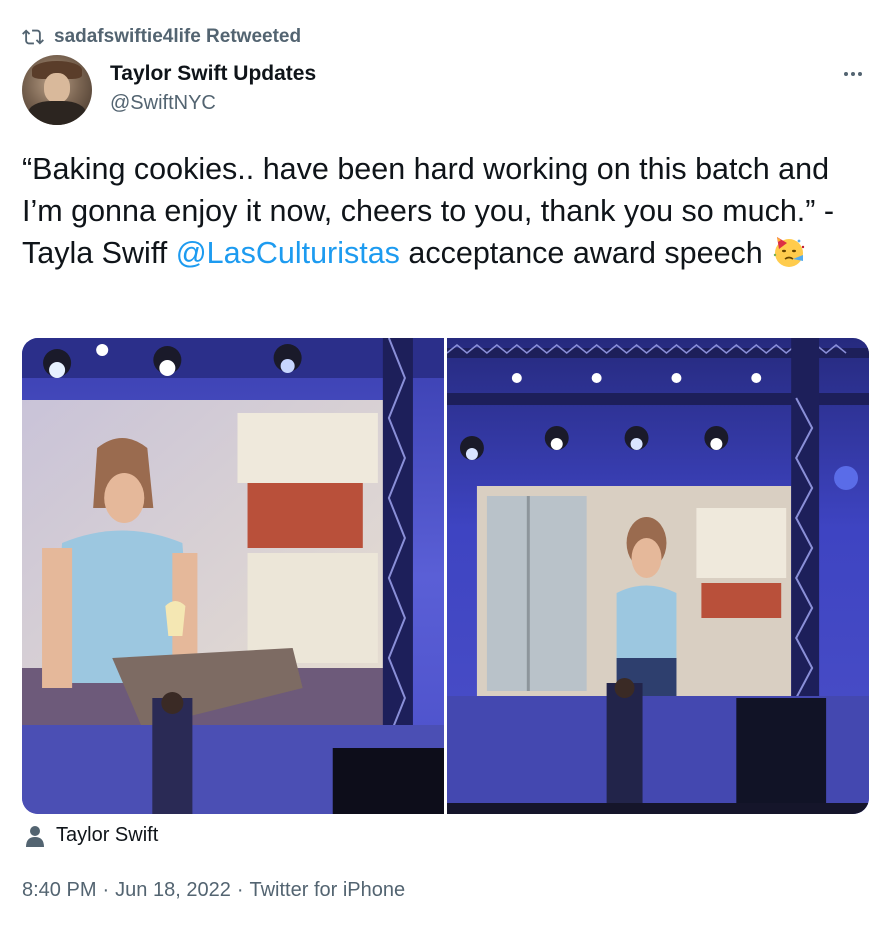  I want to click on avatar-face, so click(57, 88).